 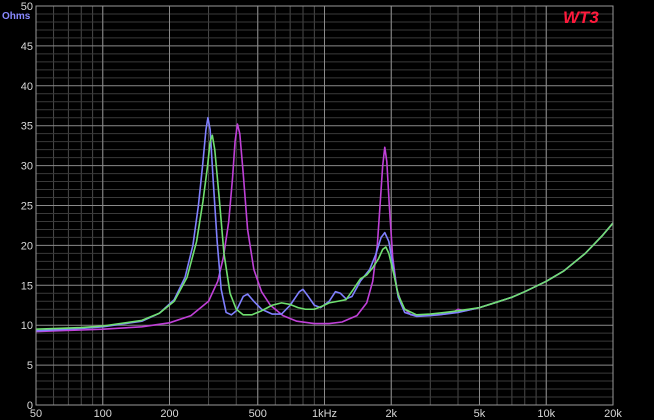 I want to click on y-tick-label: 25, so click(x=27, y=207).